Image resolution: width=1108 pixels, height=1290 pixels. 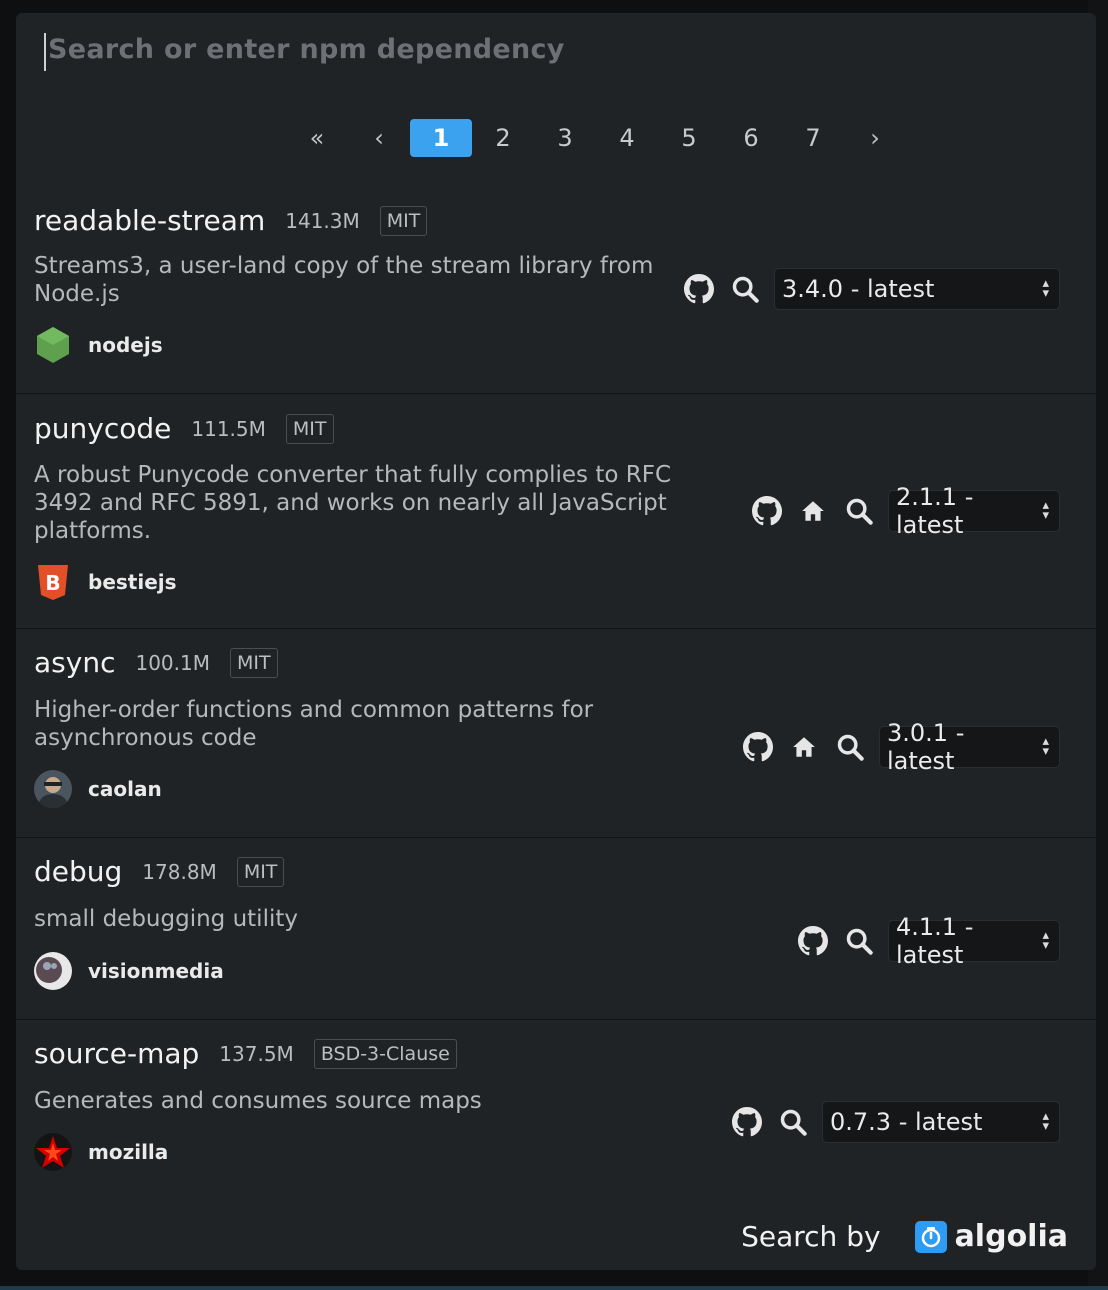 I want to click on first-page-button: «, so click(x=317, y=138).